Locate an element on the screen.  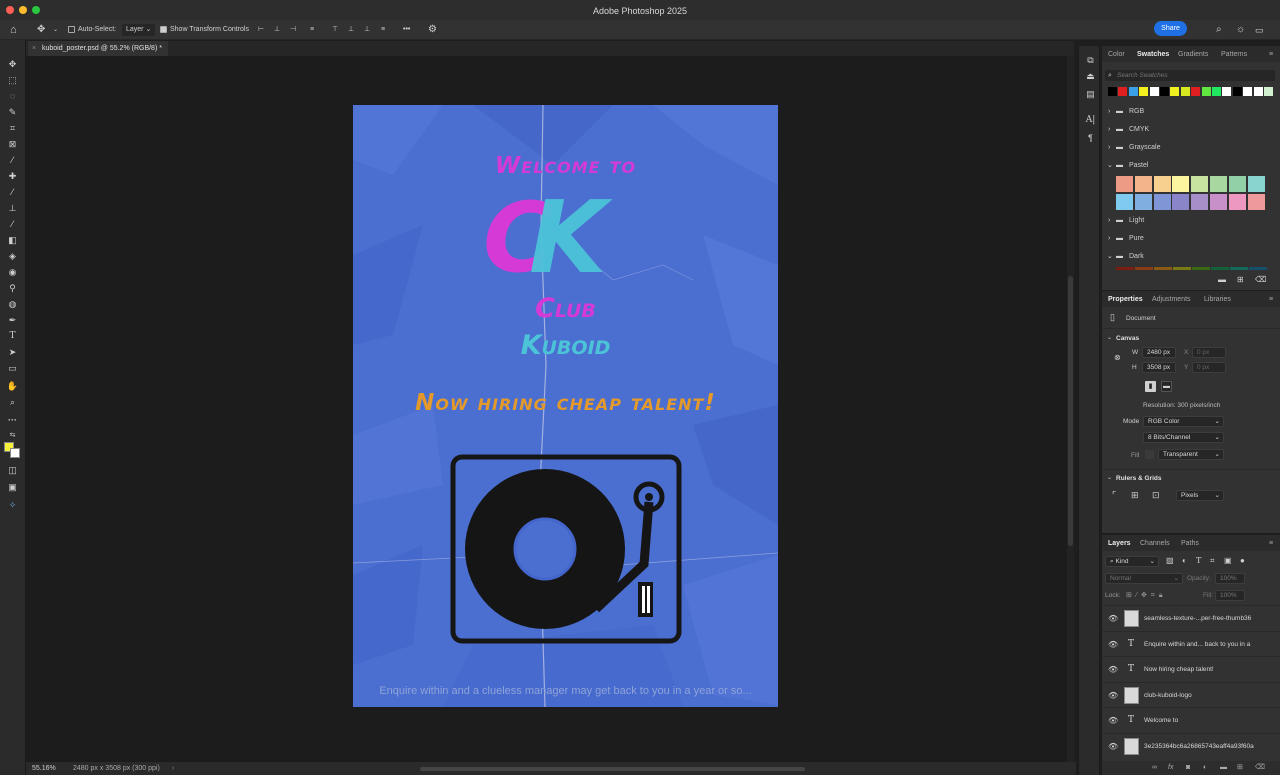
width-field: 2480 px is located at coordinates (1159, 352).